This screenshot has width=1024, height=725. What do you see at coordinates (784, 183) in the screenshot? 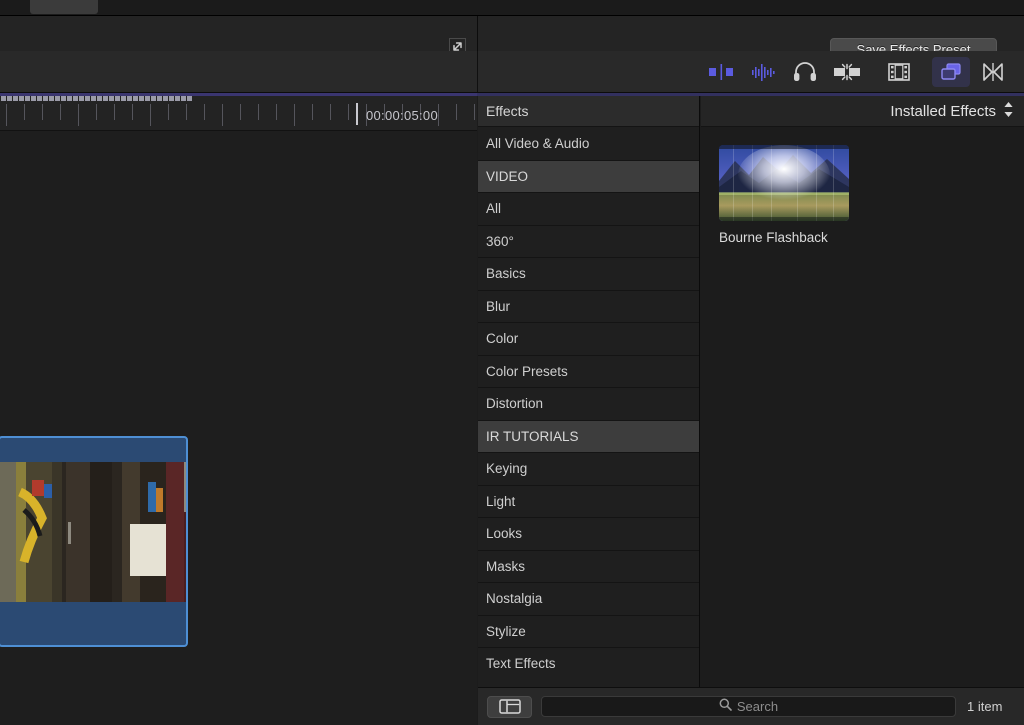
I see `effect-thumbnail` at bounding box center [784, 183].